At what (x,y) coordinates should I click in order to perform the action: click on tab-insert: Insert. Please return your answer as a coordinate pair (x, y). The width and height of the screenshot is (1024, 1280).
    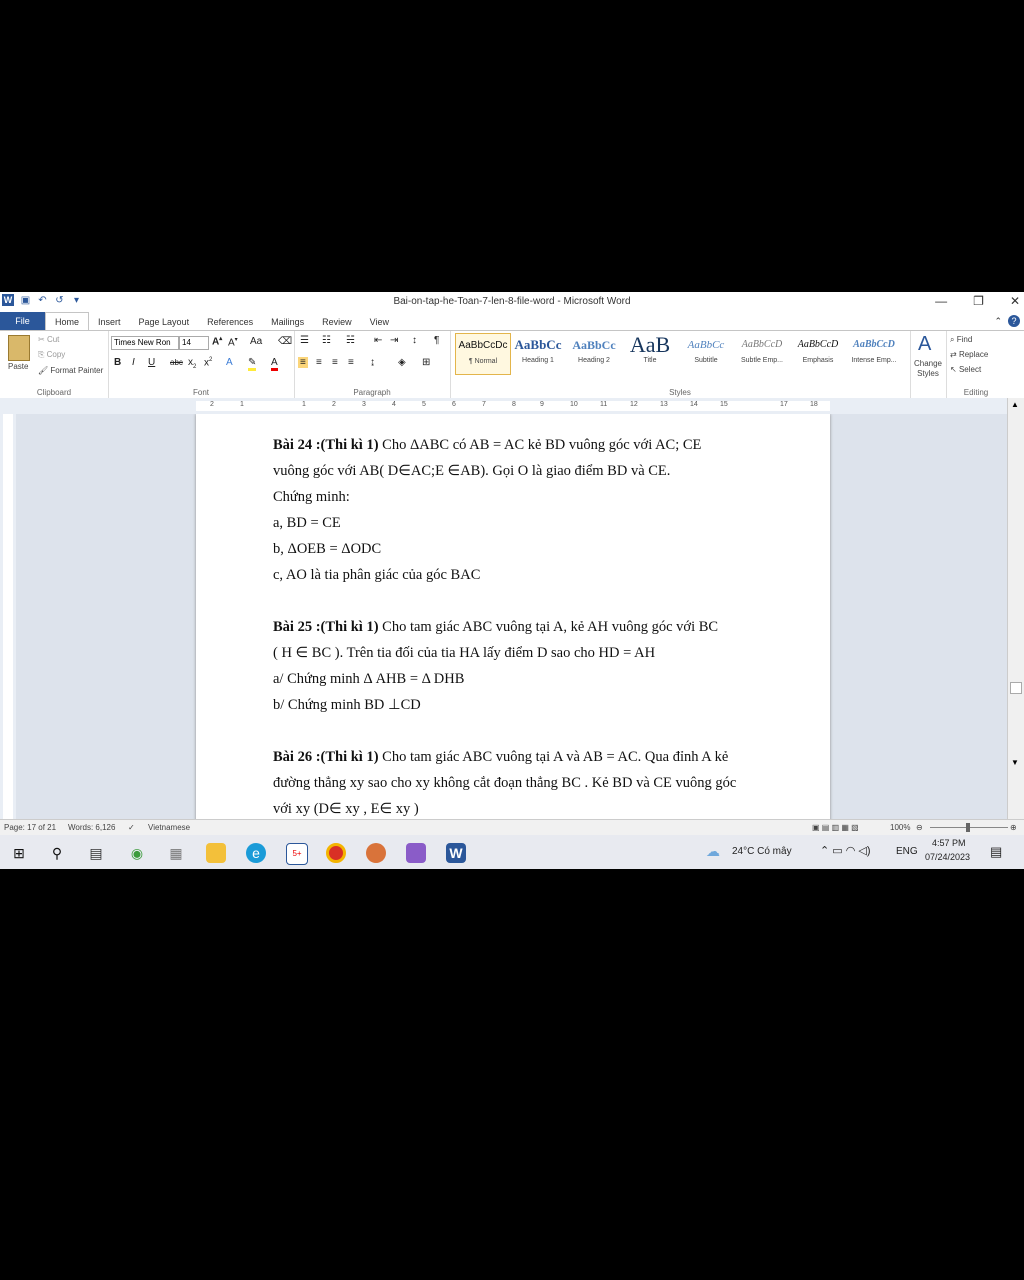
    Looking at the image, I should click on (109, 321).